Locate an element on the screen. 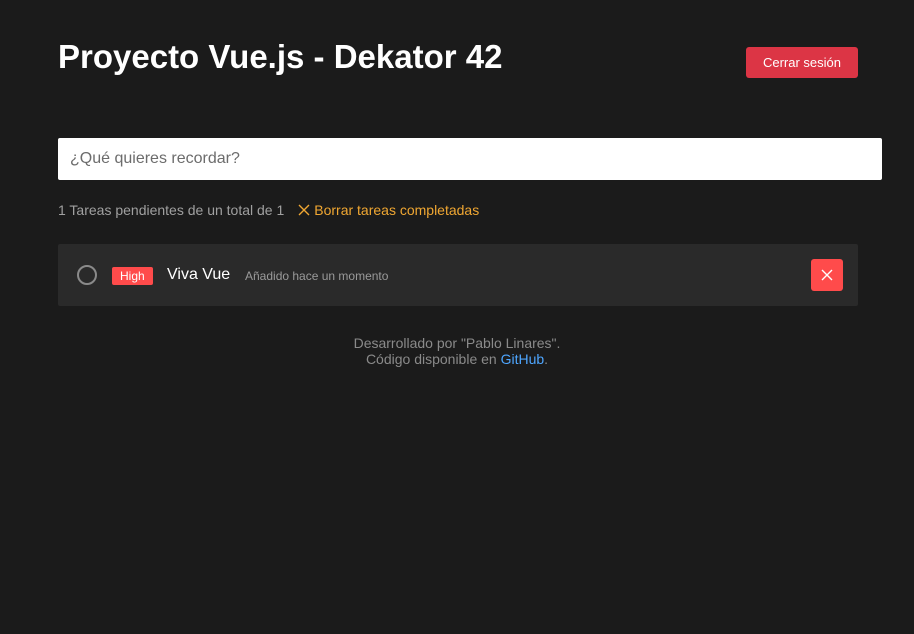 This screenshot has height=634, width=914. task-item: High Viva Vue Añadido hace un momento is located at coordinates (458, 275).